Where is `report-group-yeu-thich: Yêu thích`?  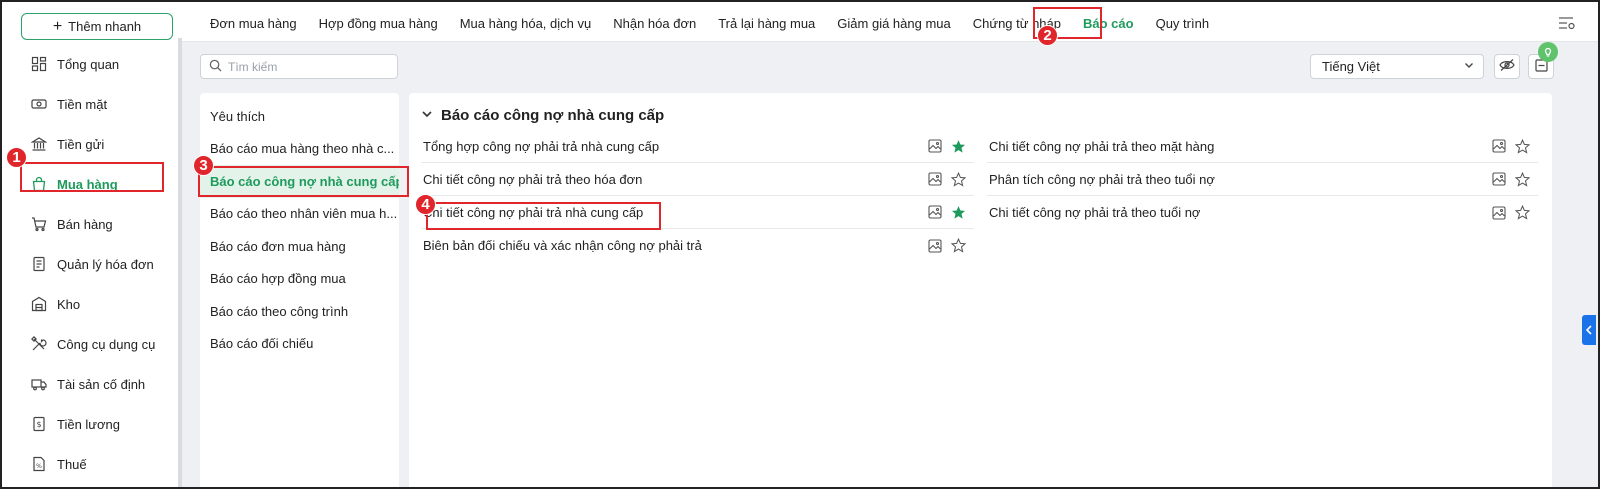 report-group-yeu-thich: Yêu thích is located at coordinates (299, 116).